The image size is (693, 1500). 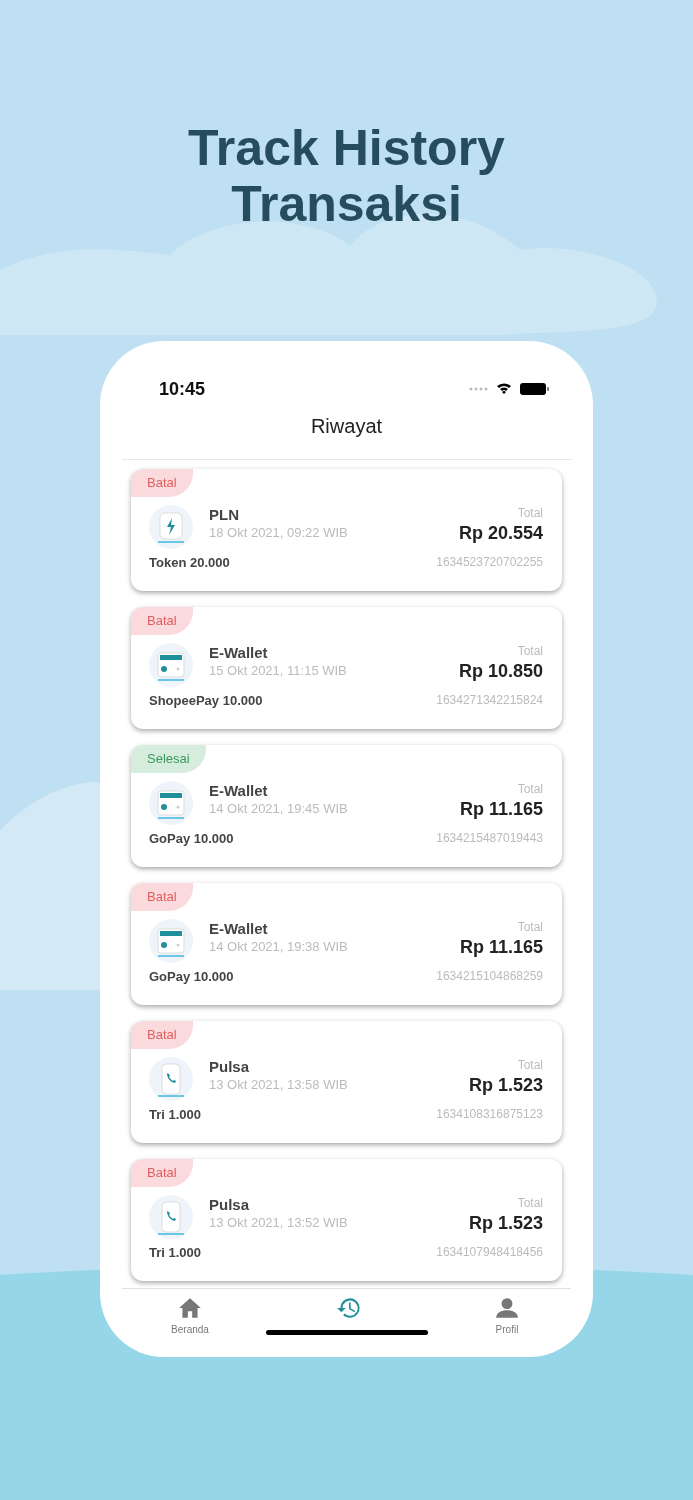 I want to click on transaction-date: 14 Okt 2021, 19:38 WIB, so click(x=279, y=946).